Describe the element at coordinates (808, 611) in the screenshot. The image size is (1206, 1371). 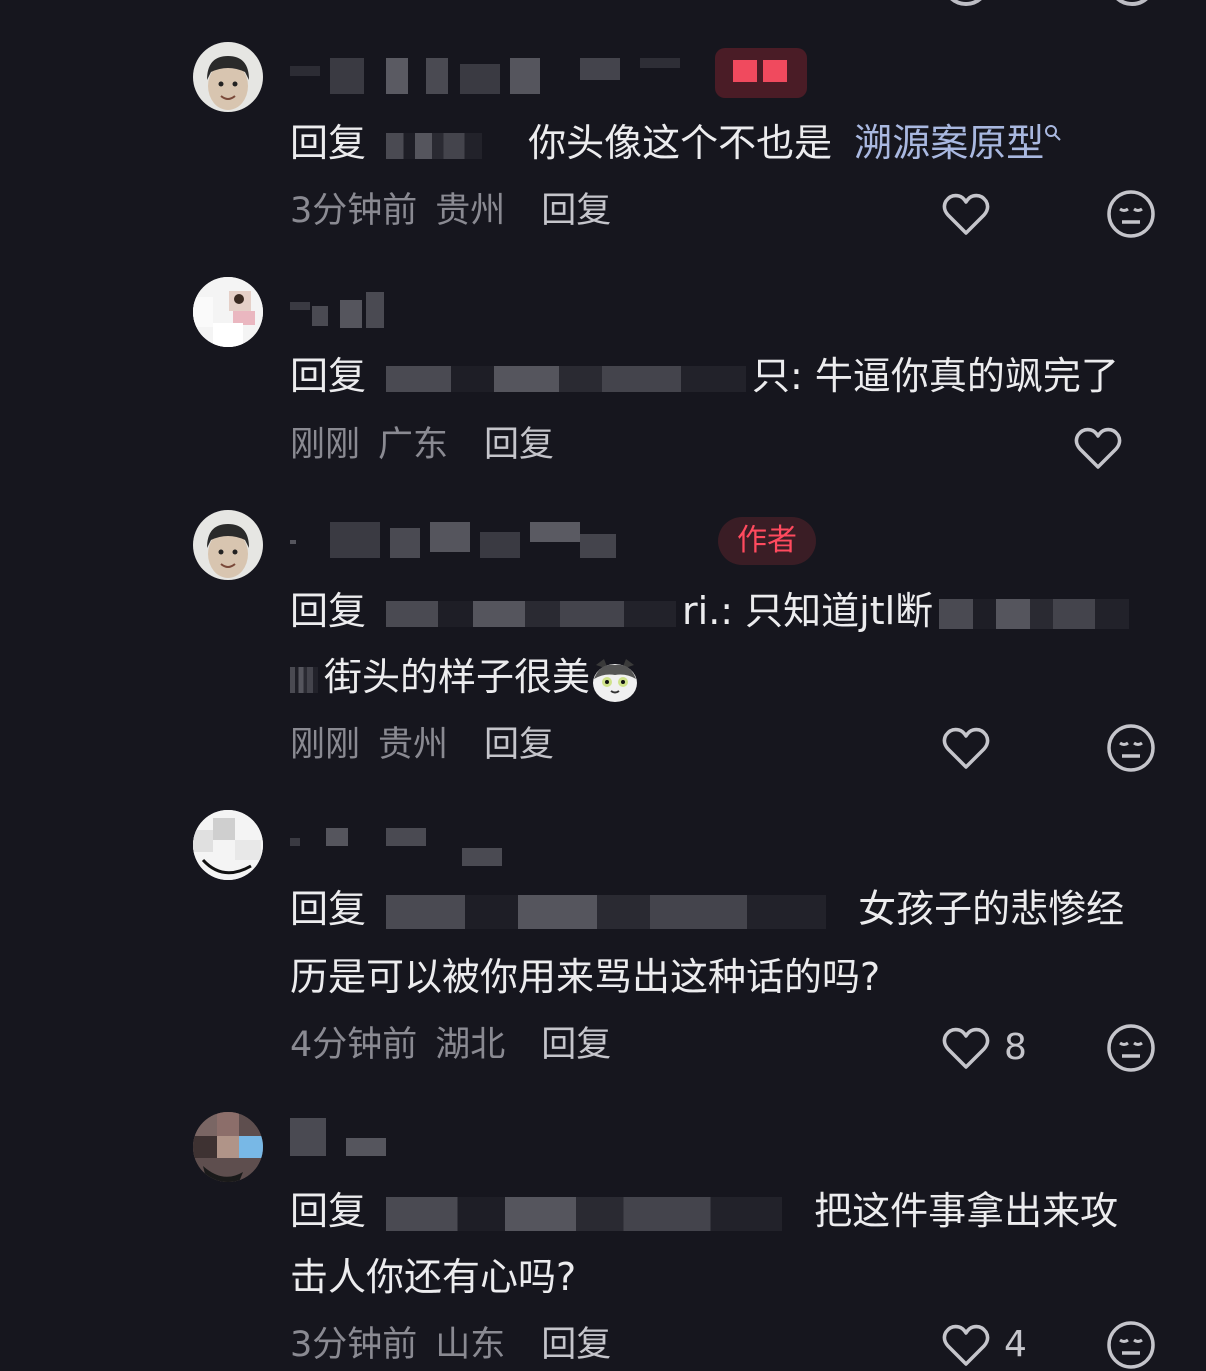
I see `comment-body: ri.: 只知道jtl断` at that location.